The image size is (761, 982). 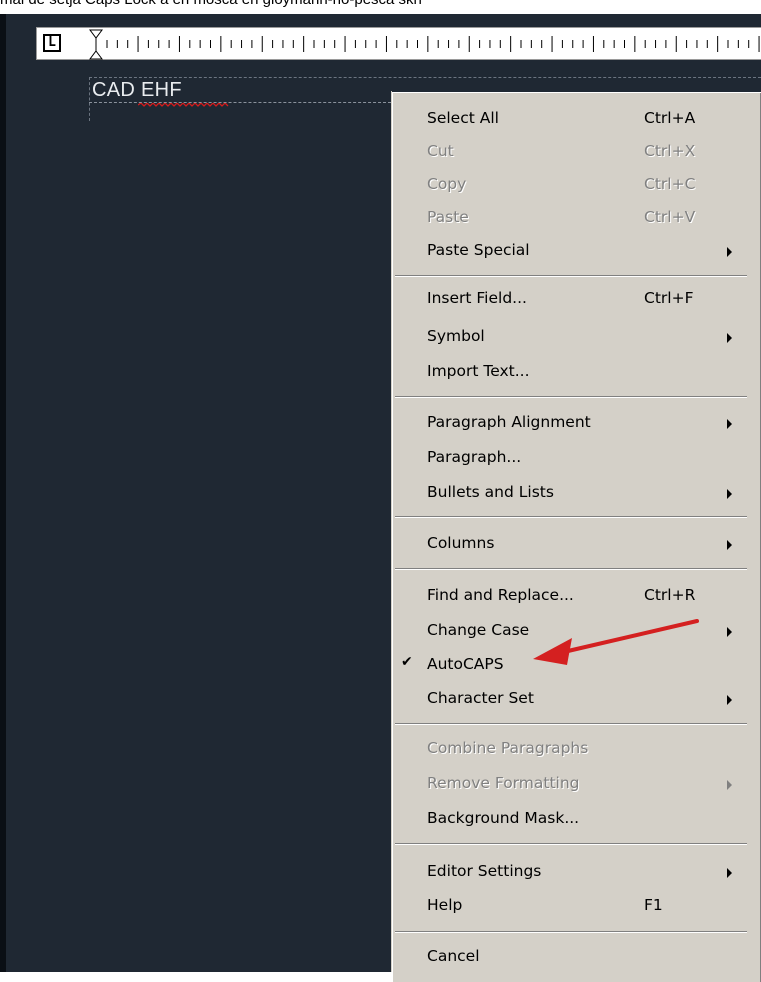 I want to click on menu-item-select-all: Select All Ctrl+A, so click(x=572, y=119).